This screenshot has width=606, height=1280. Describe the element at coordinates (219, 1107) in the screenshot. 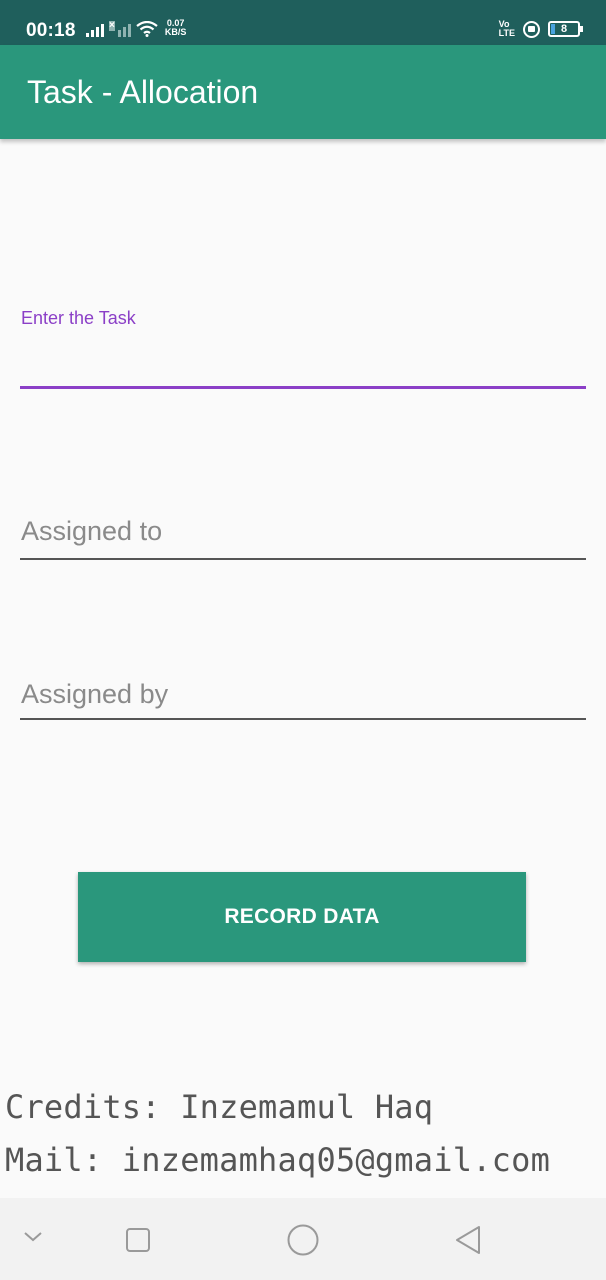

I see `credits-text: Credits: Inzemamul Haq` at that location.